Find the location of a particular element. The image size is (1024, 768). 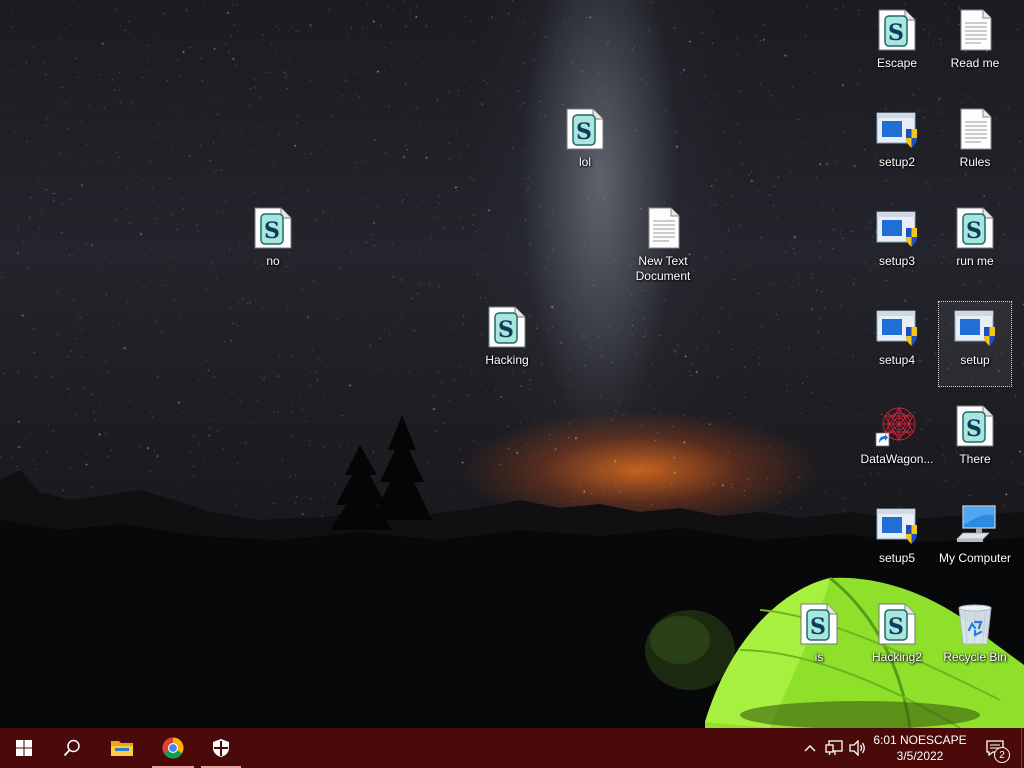

clock-date: 3/5/2022 is located at coordinates (920, 756).